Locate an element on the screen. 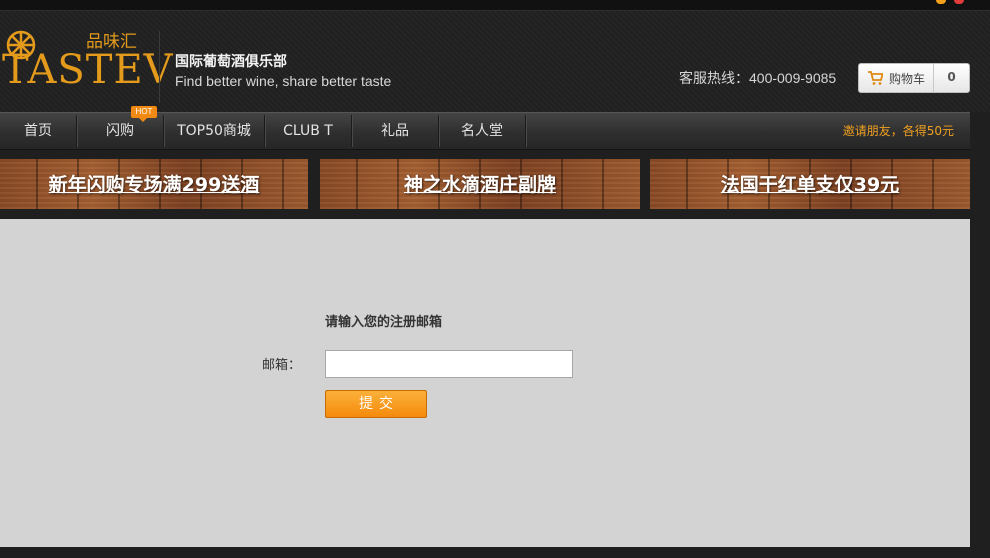 The image size is (990, 558). logo-wordmark: TASTEV is located at coordinates (88, 70).